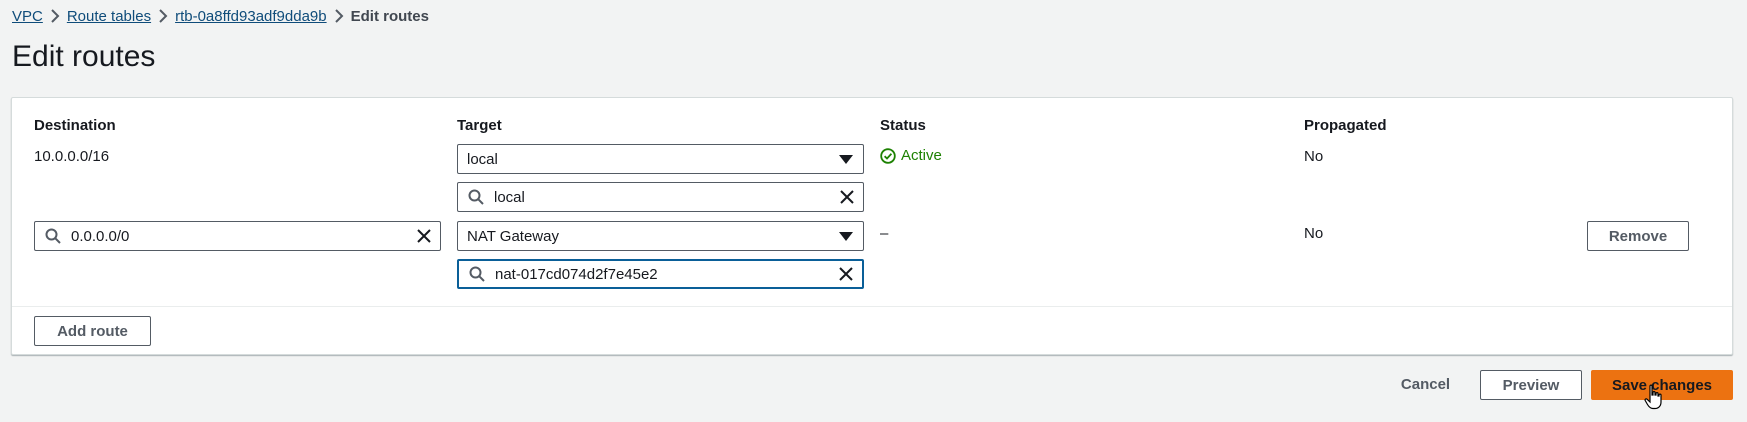 The image size is (1747, 422). What do you see at coordinates (100, 236) in the screenshot?
I see `destination-value: 0.0.0.0/0` at bounding box center [100, 236].